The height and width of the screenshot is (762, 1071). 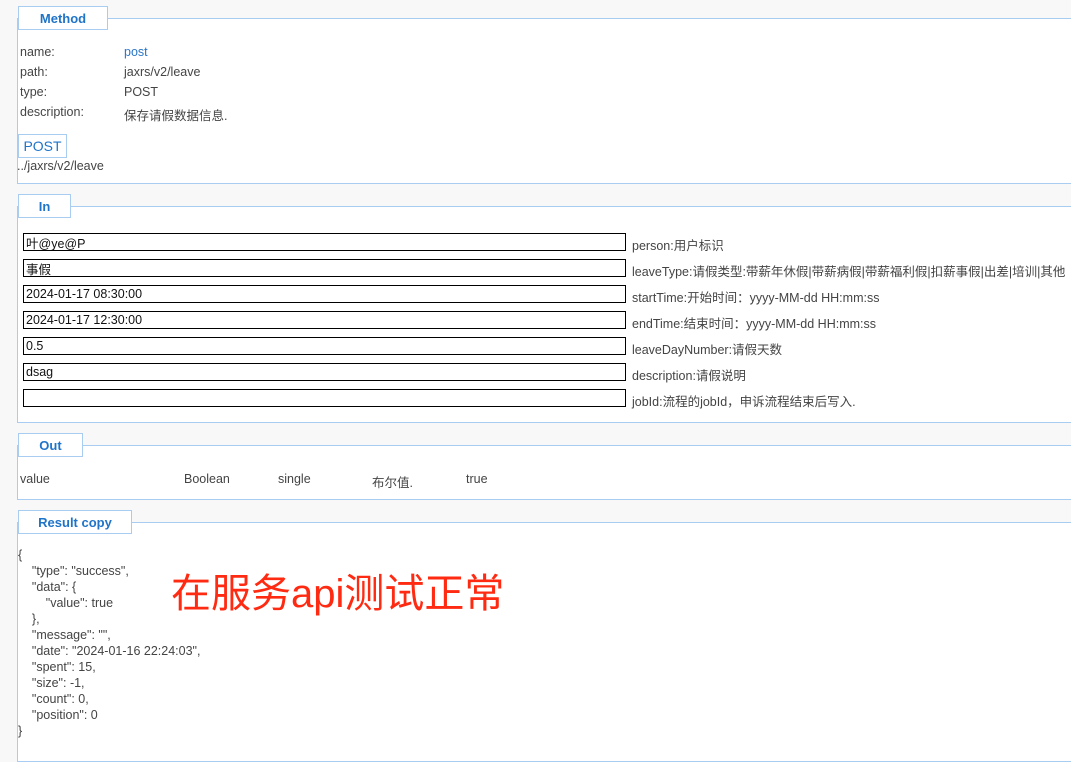 What do you see at coordinates (162, 72) in the screenshot?
I see `path-value: jaxrs/v2/leave` at bounding box center [162, 72].